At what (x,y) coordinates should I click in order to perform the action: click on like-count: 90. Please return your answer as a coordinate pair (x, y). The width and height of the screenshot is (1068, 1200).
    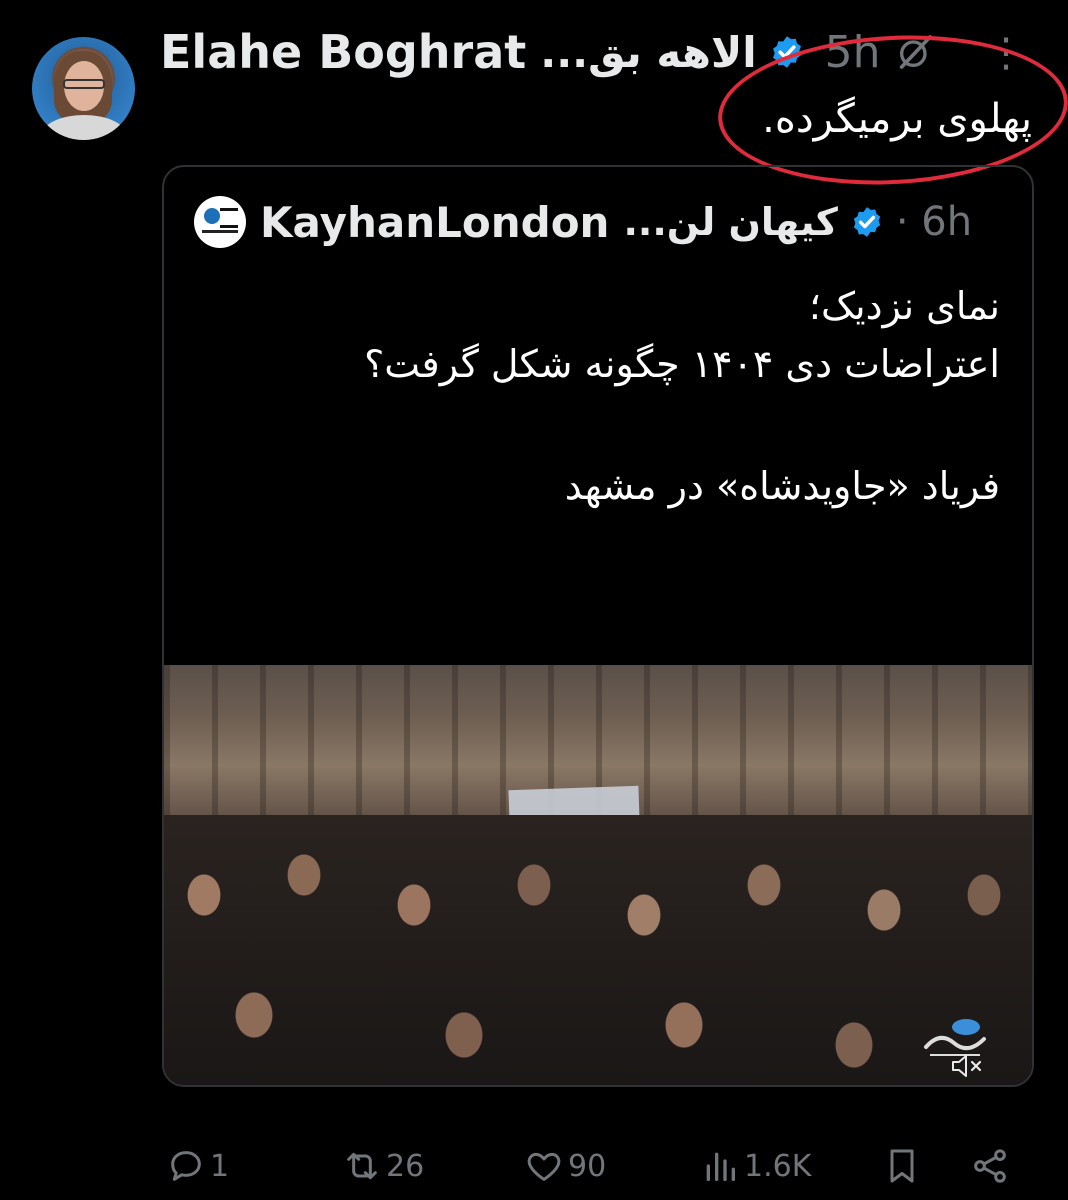
    Looking at the image, I should click on (587, 1166).